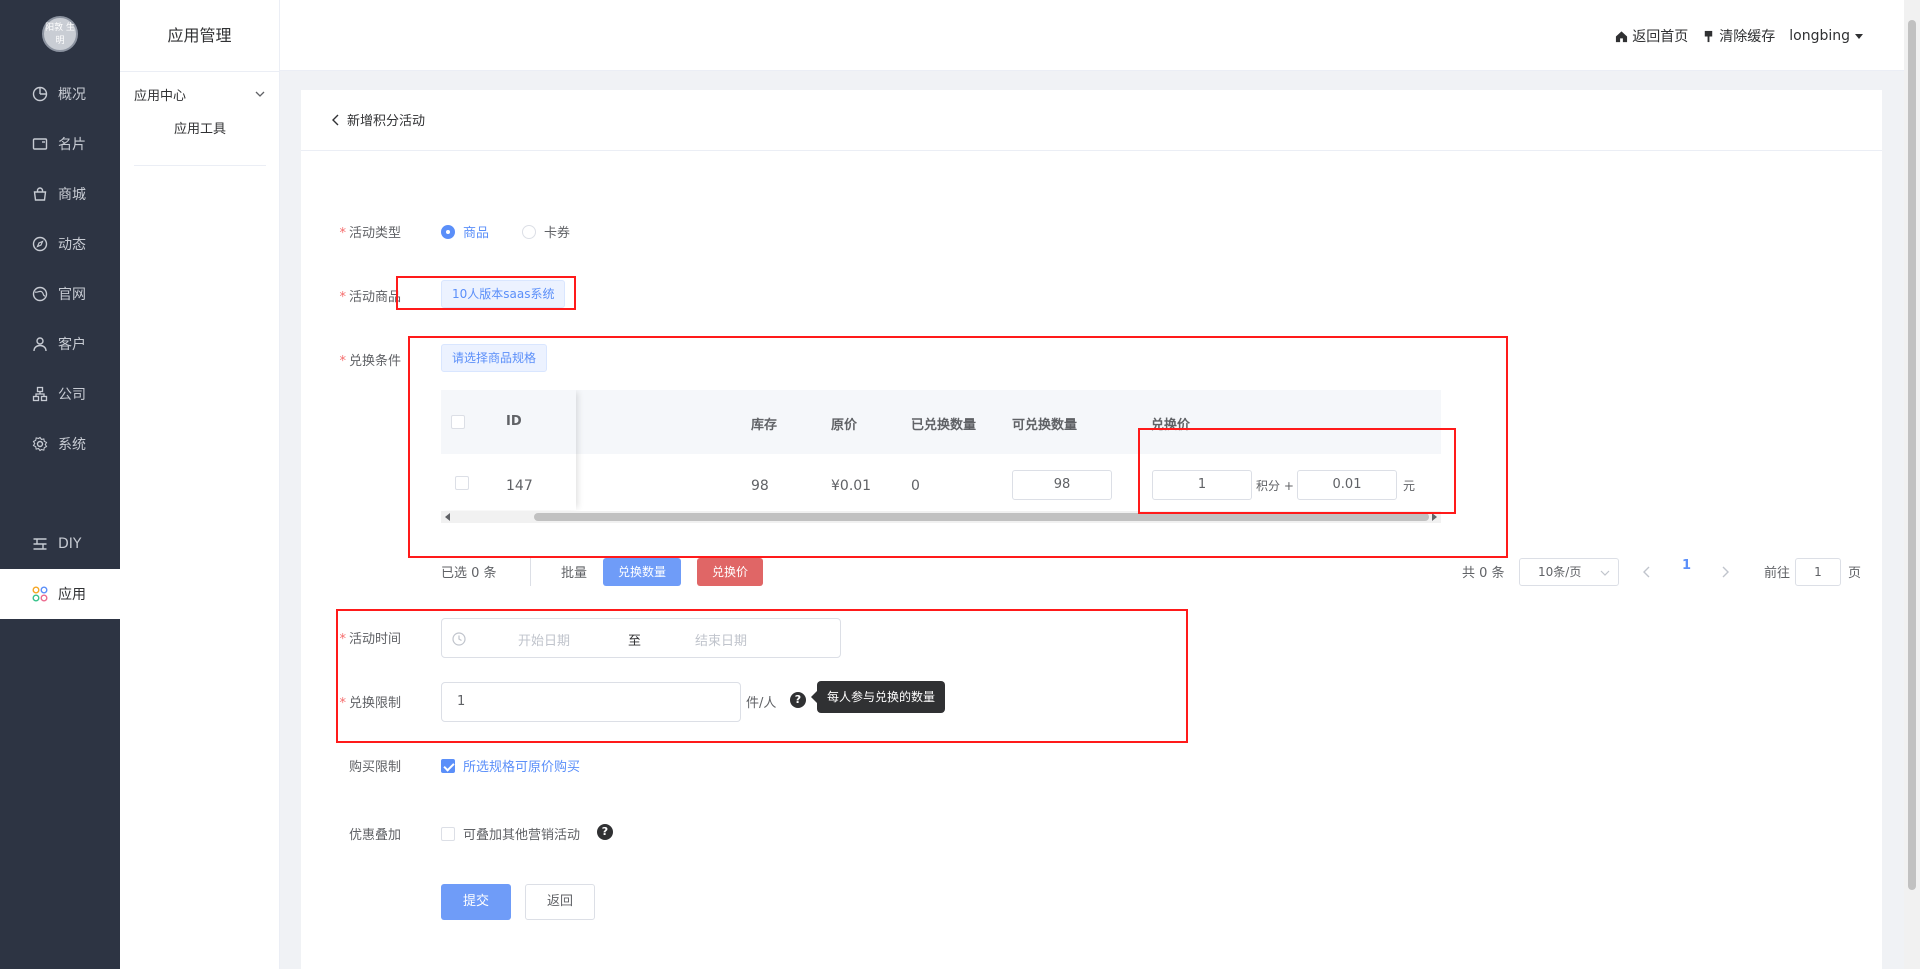  What do you see at coordinates (200, 484) in the screenshot?
I see `sub-sidebar: 应用管理 应用中心 应用工具` at bounding box center [200, 484].